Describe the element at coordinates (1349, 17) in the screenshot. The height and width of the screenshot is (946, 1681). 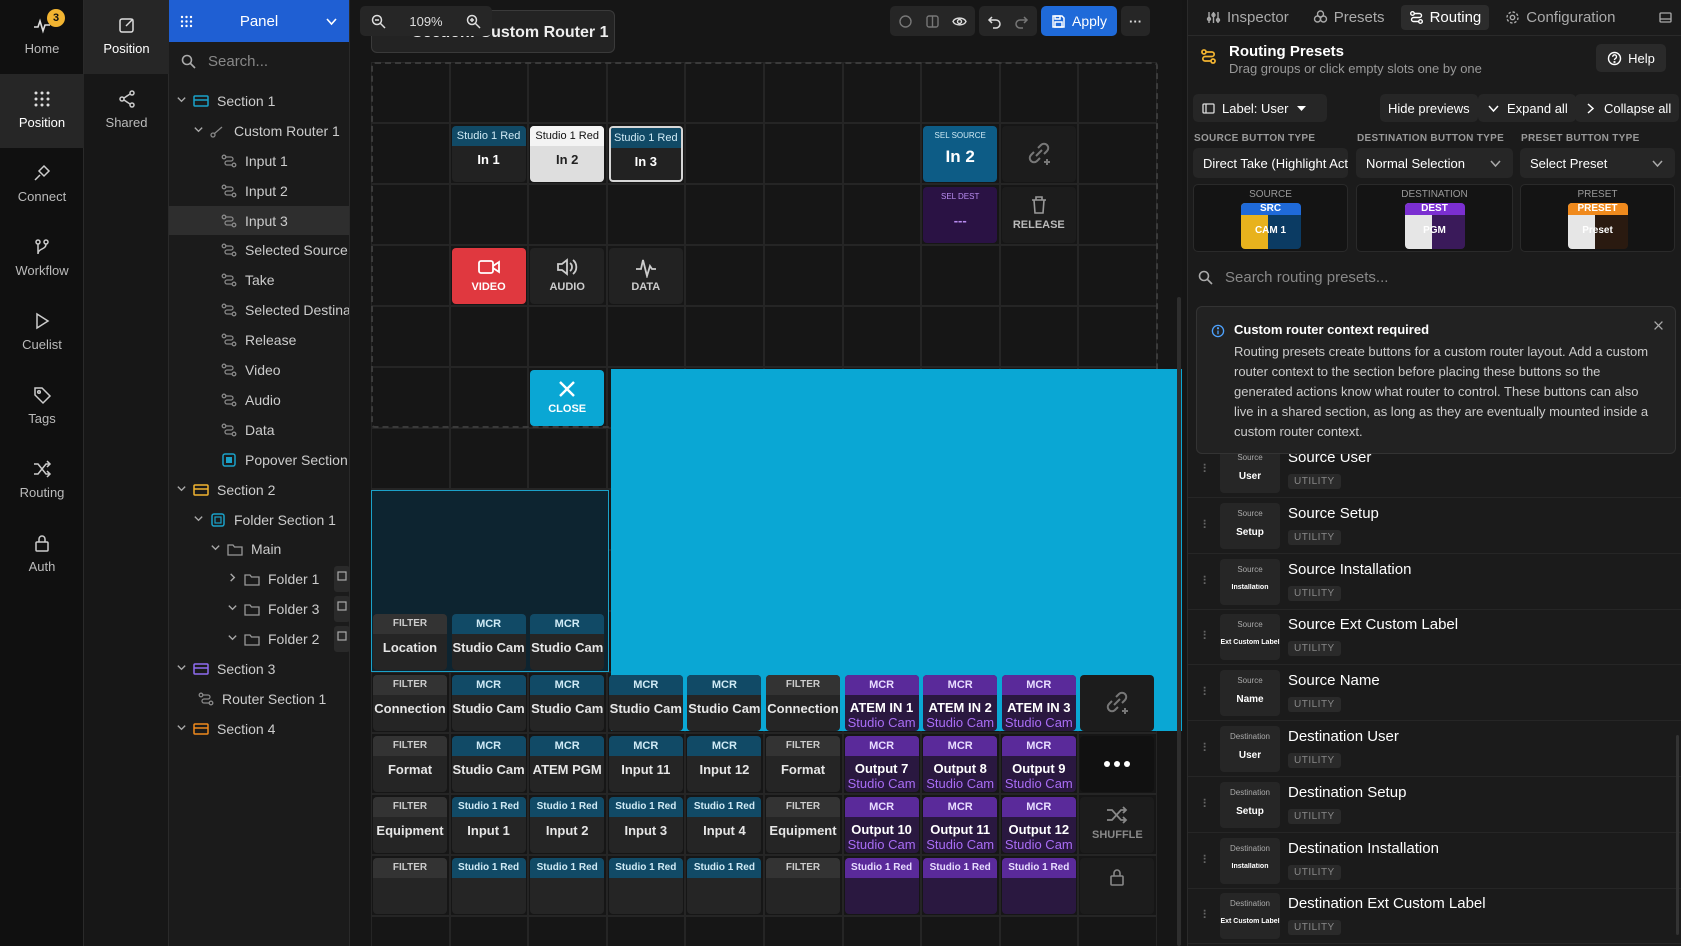
I see `tab-presets: Presets` at that location.